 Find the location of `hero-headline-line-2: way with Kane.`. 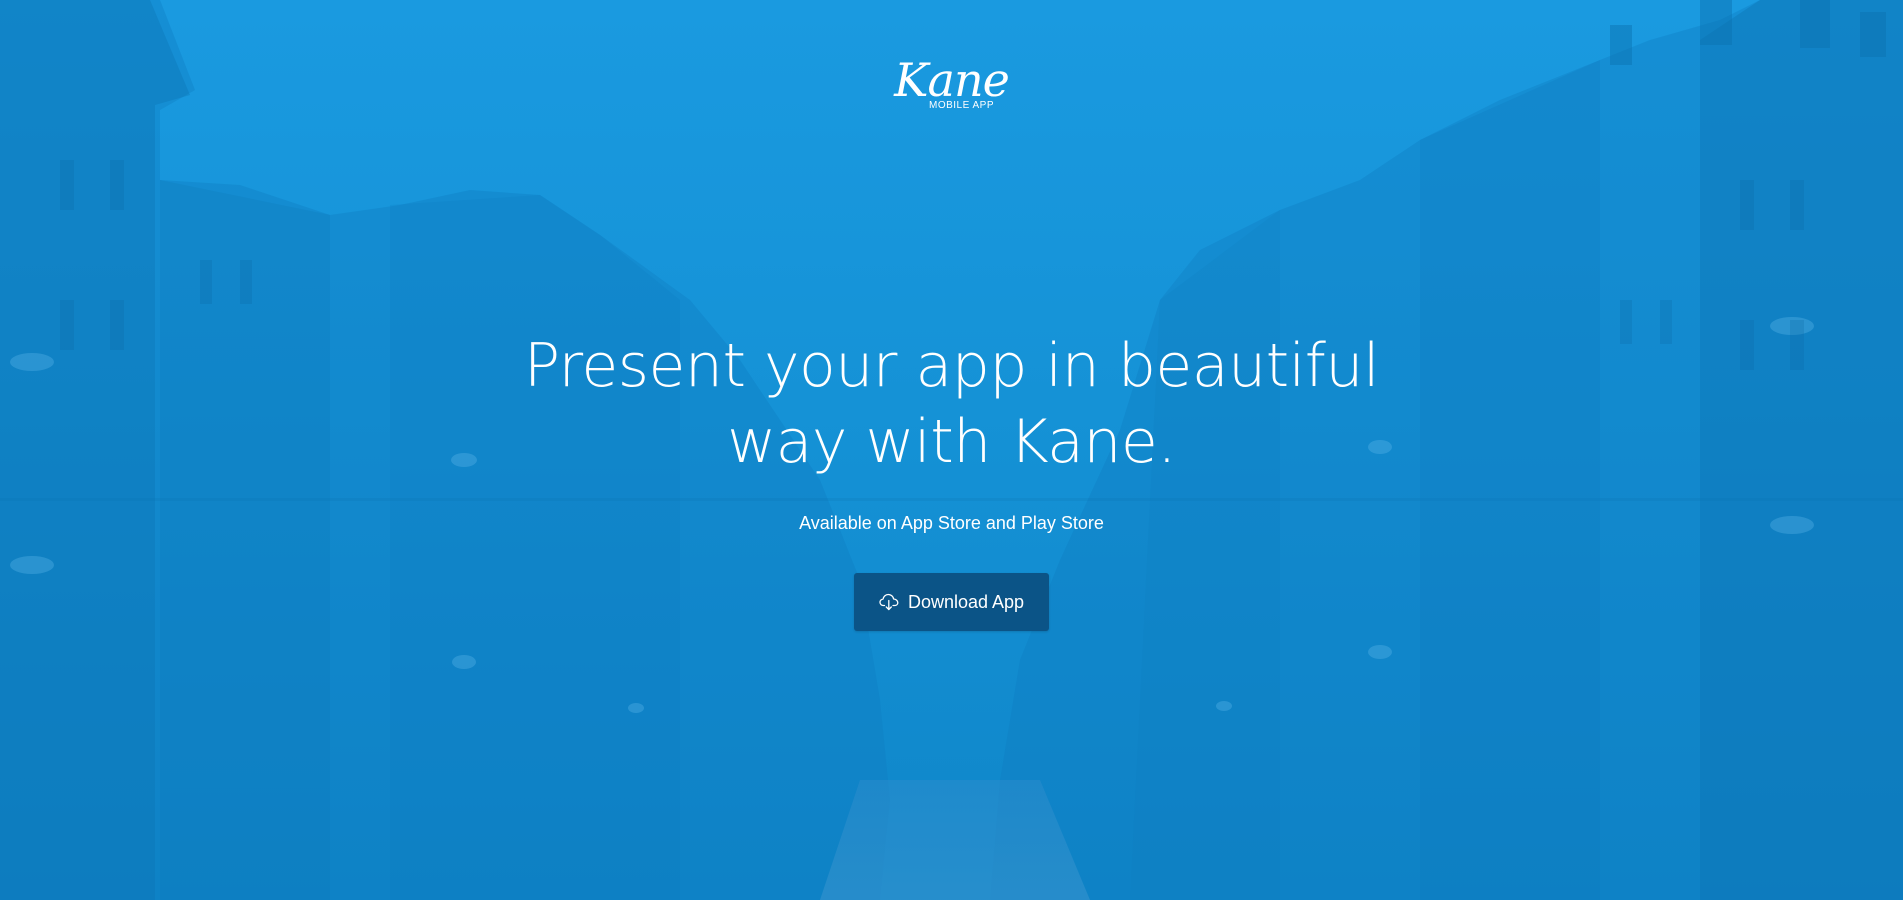

hero-headline-line-2: way with Kane. is located at coordinates (951, 442).